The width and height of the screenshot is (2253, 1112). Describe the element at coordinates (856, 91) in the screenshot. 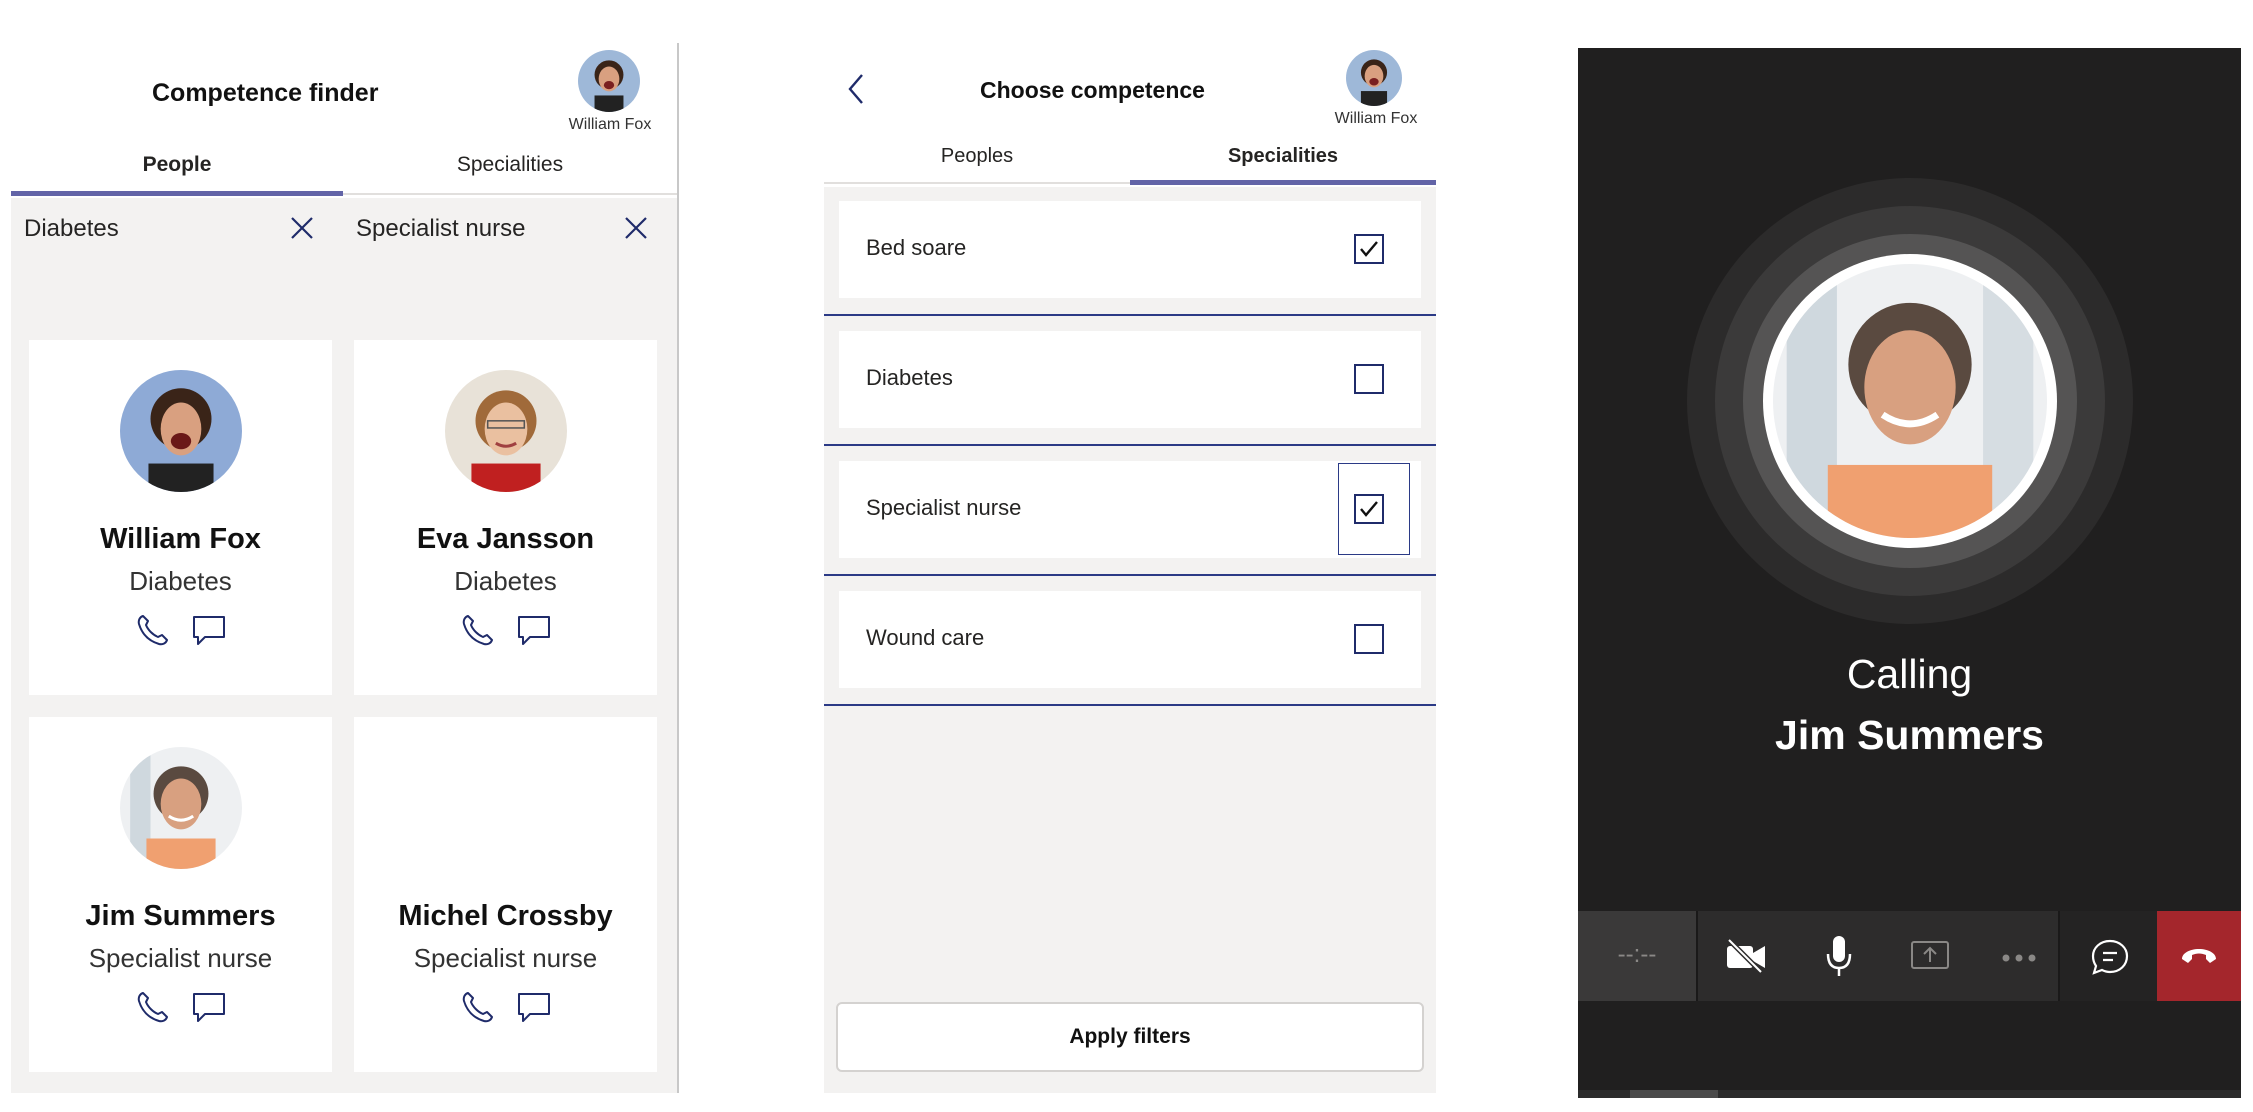

I see `back-icon` at that location.